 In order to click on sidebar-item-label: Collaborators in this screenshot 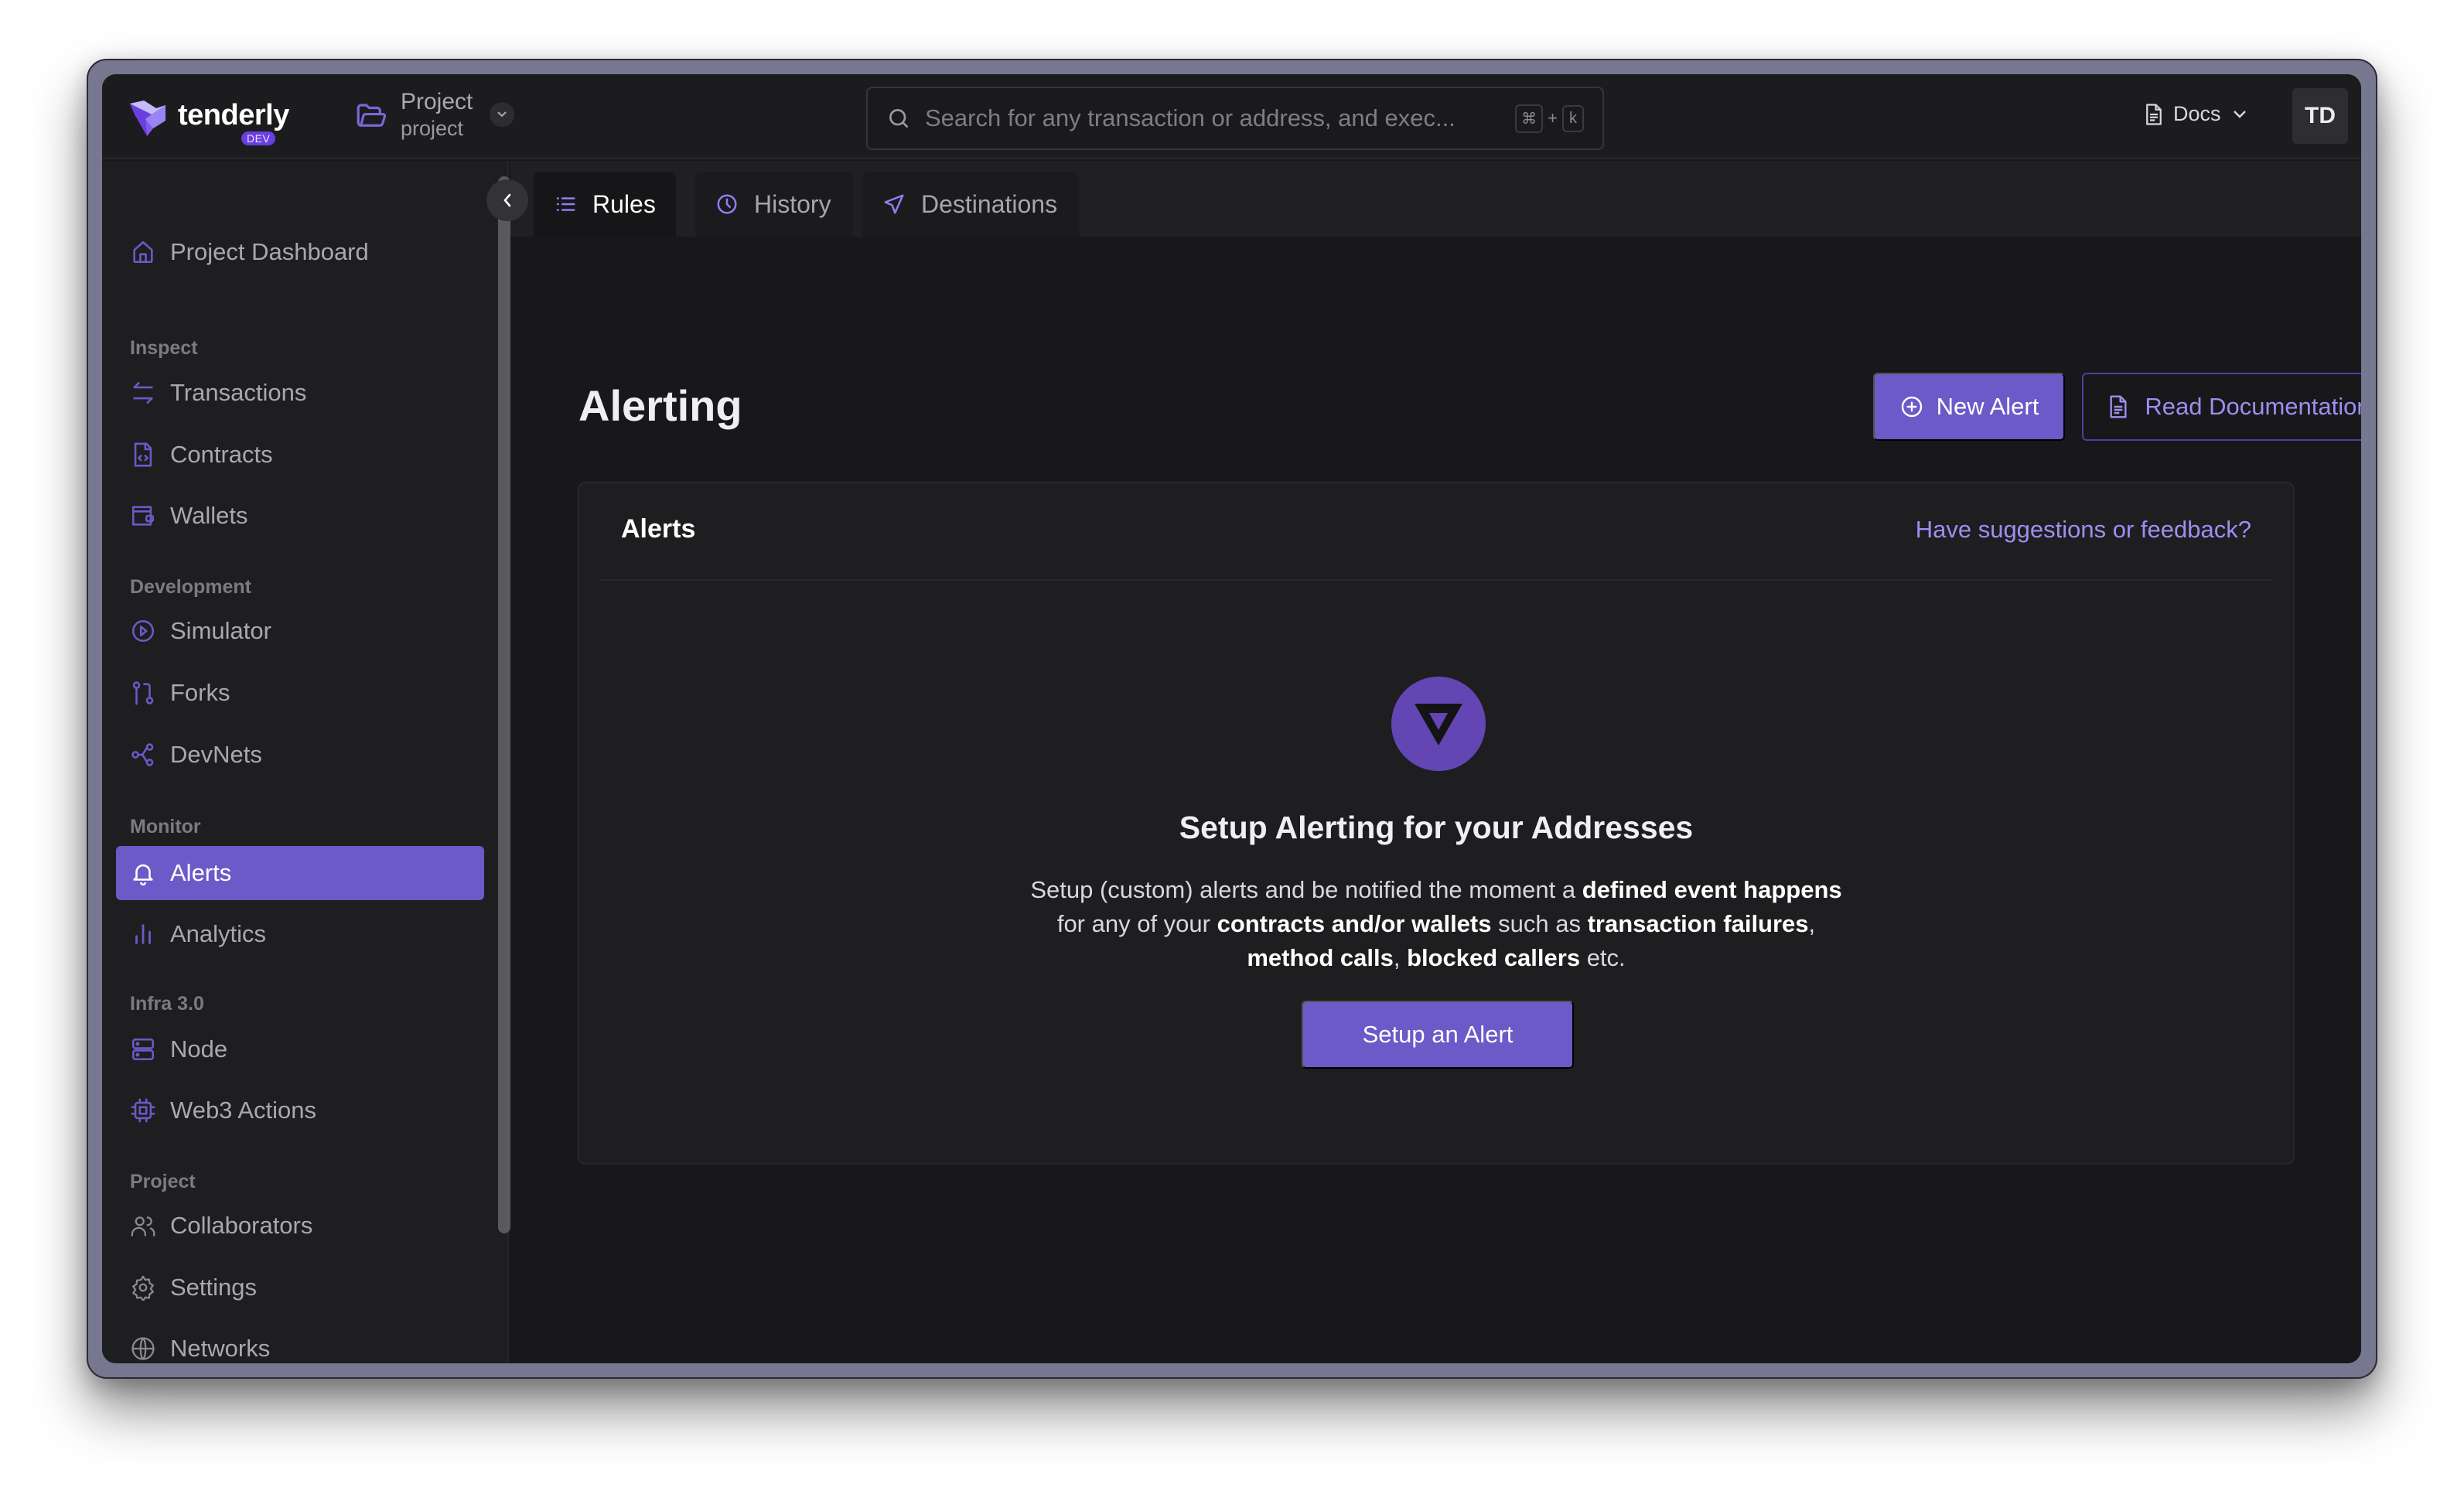, I will do `click(241, 1225)`.